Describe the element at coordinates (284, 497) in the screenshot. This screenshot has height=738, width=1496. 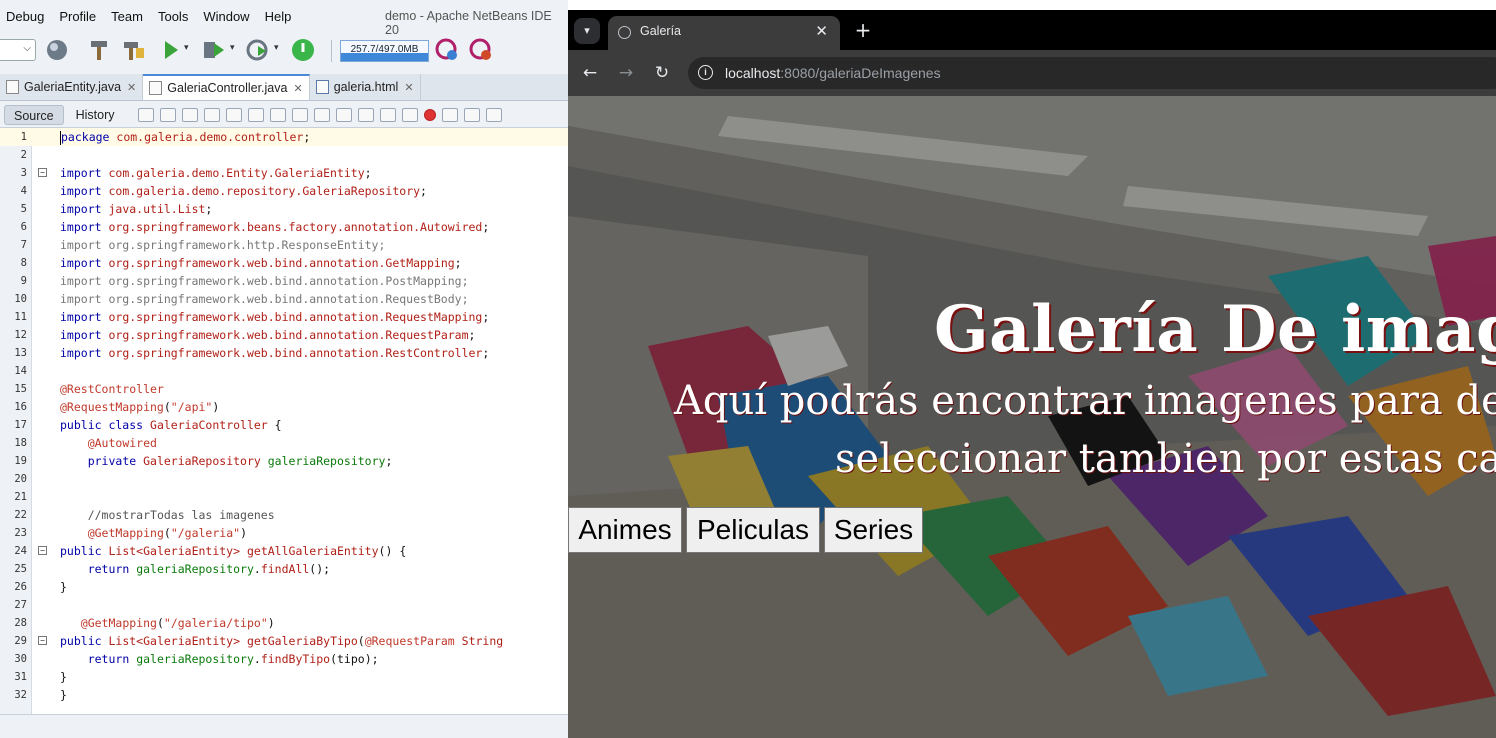
I see `code-line: 21` at that location.